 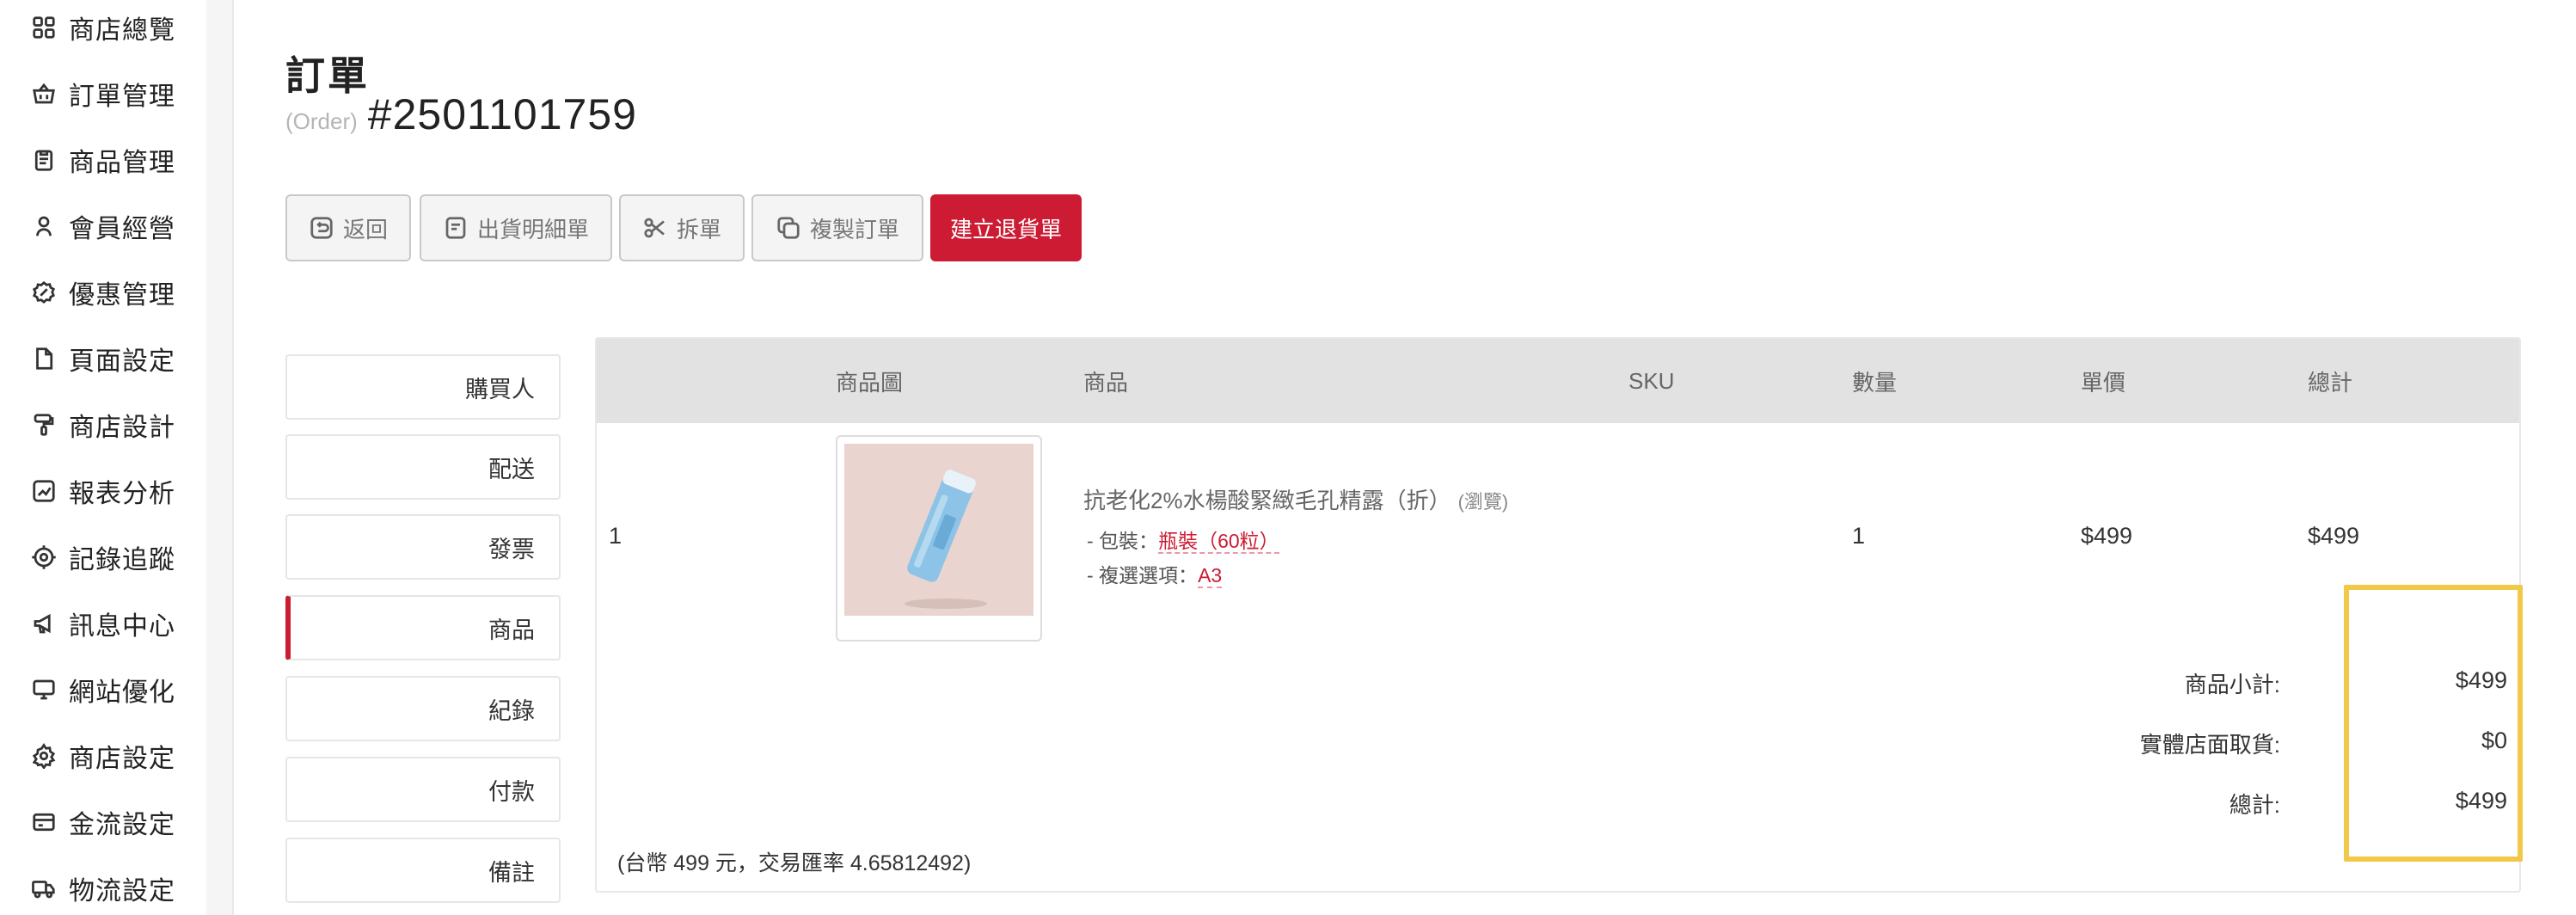 I want to click on tab-notes: 備註, so click(x=423, y=870).